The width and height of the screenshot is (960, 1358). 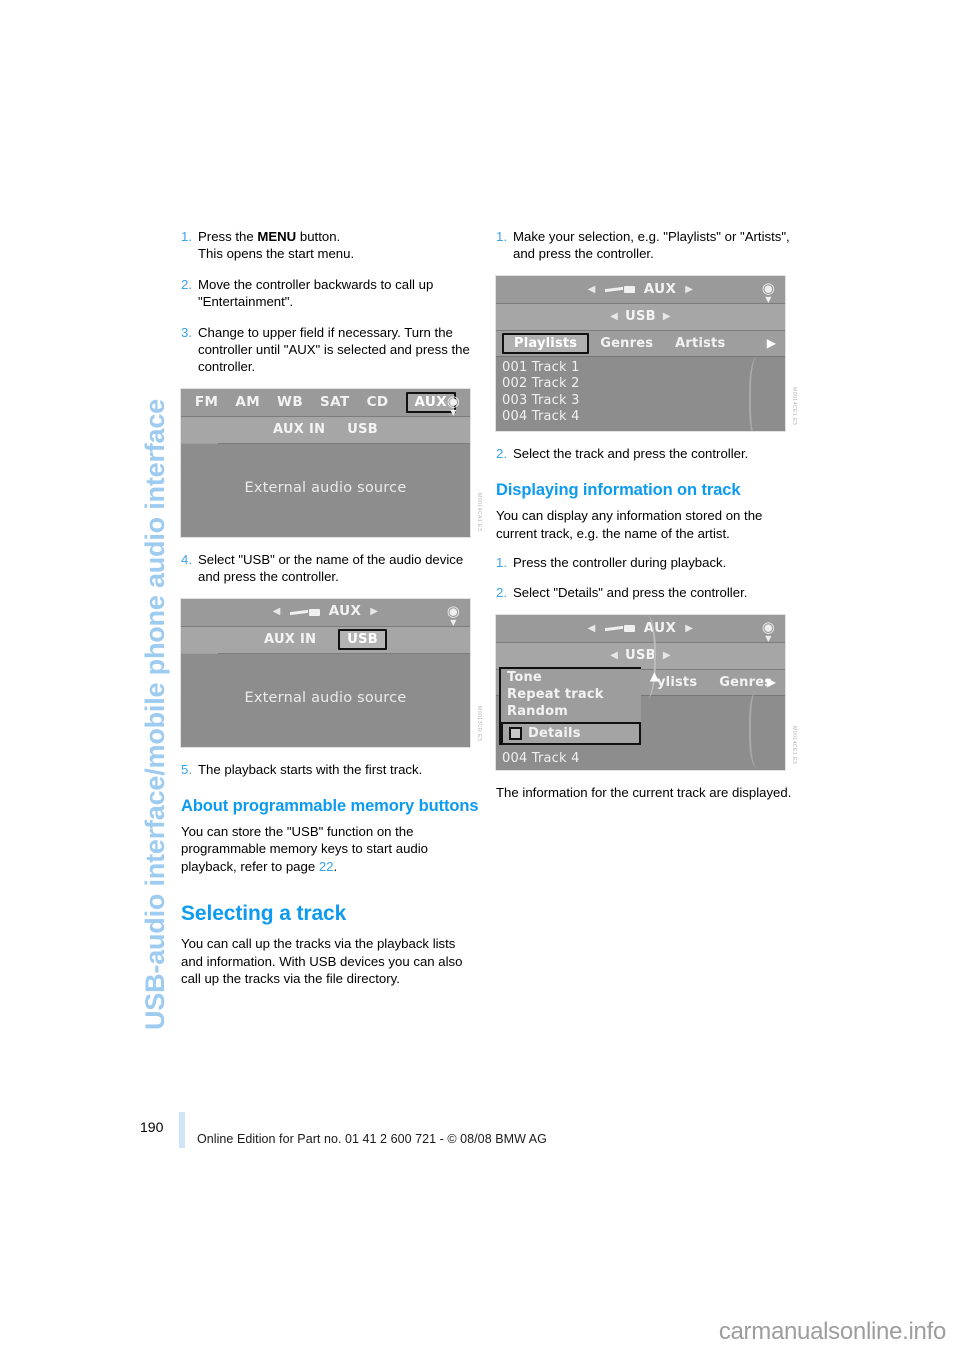 What do you see at coordinates (515, 733) in the screenshot?
I see `checkbox-icon` at bounding box center [515, 733].